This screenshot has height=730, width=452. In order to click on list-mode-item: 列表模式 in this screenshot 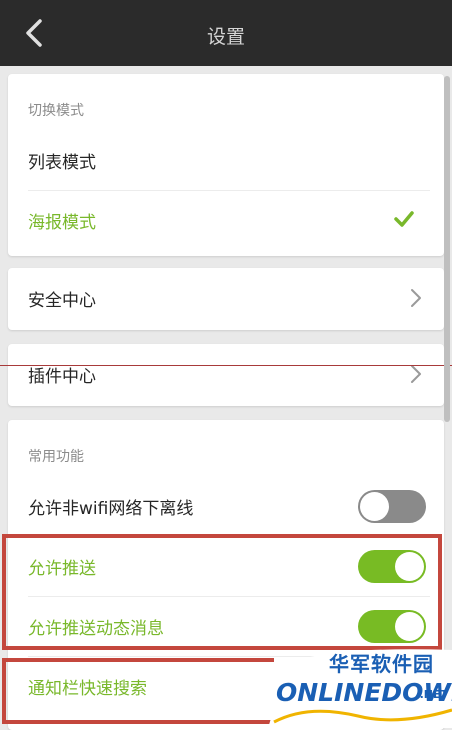, I will do `click(226, 160)`.